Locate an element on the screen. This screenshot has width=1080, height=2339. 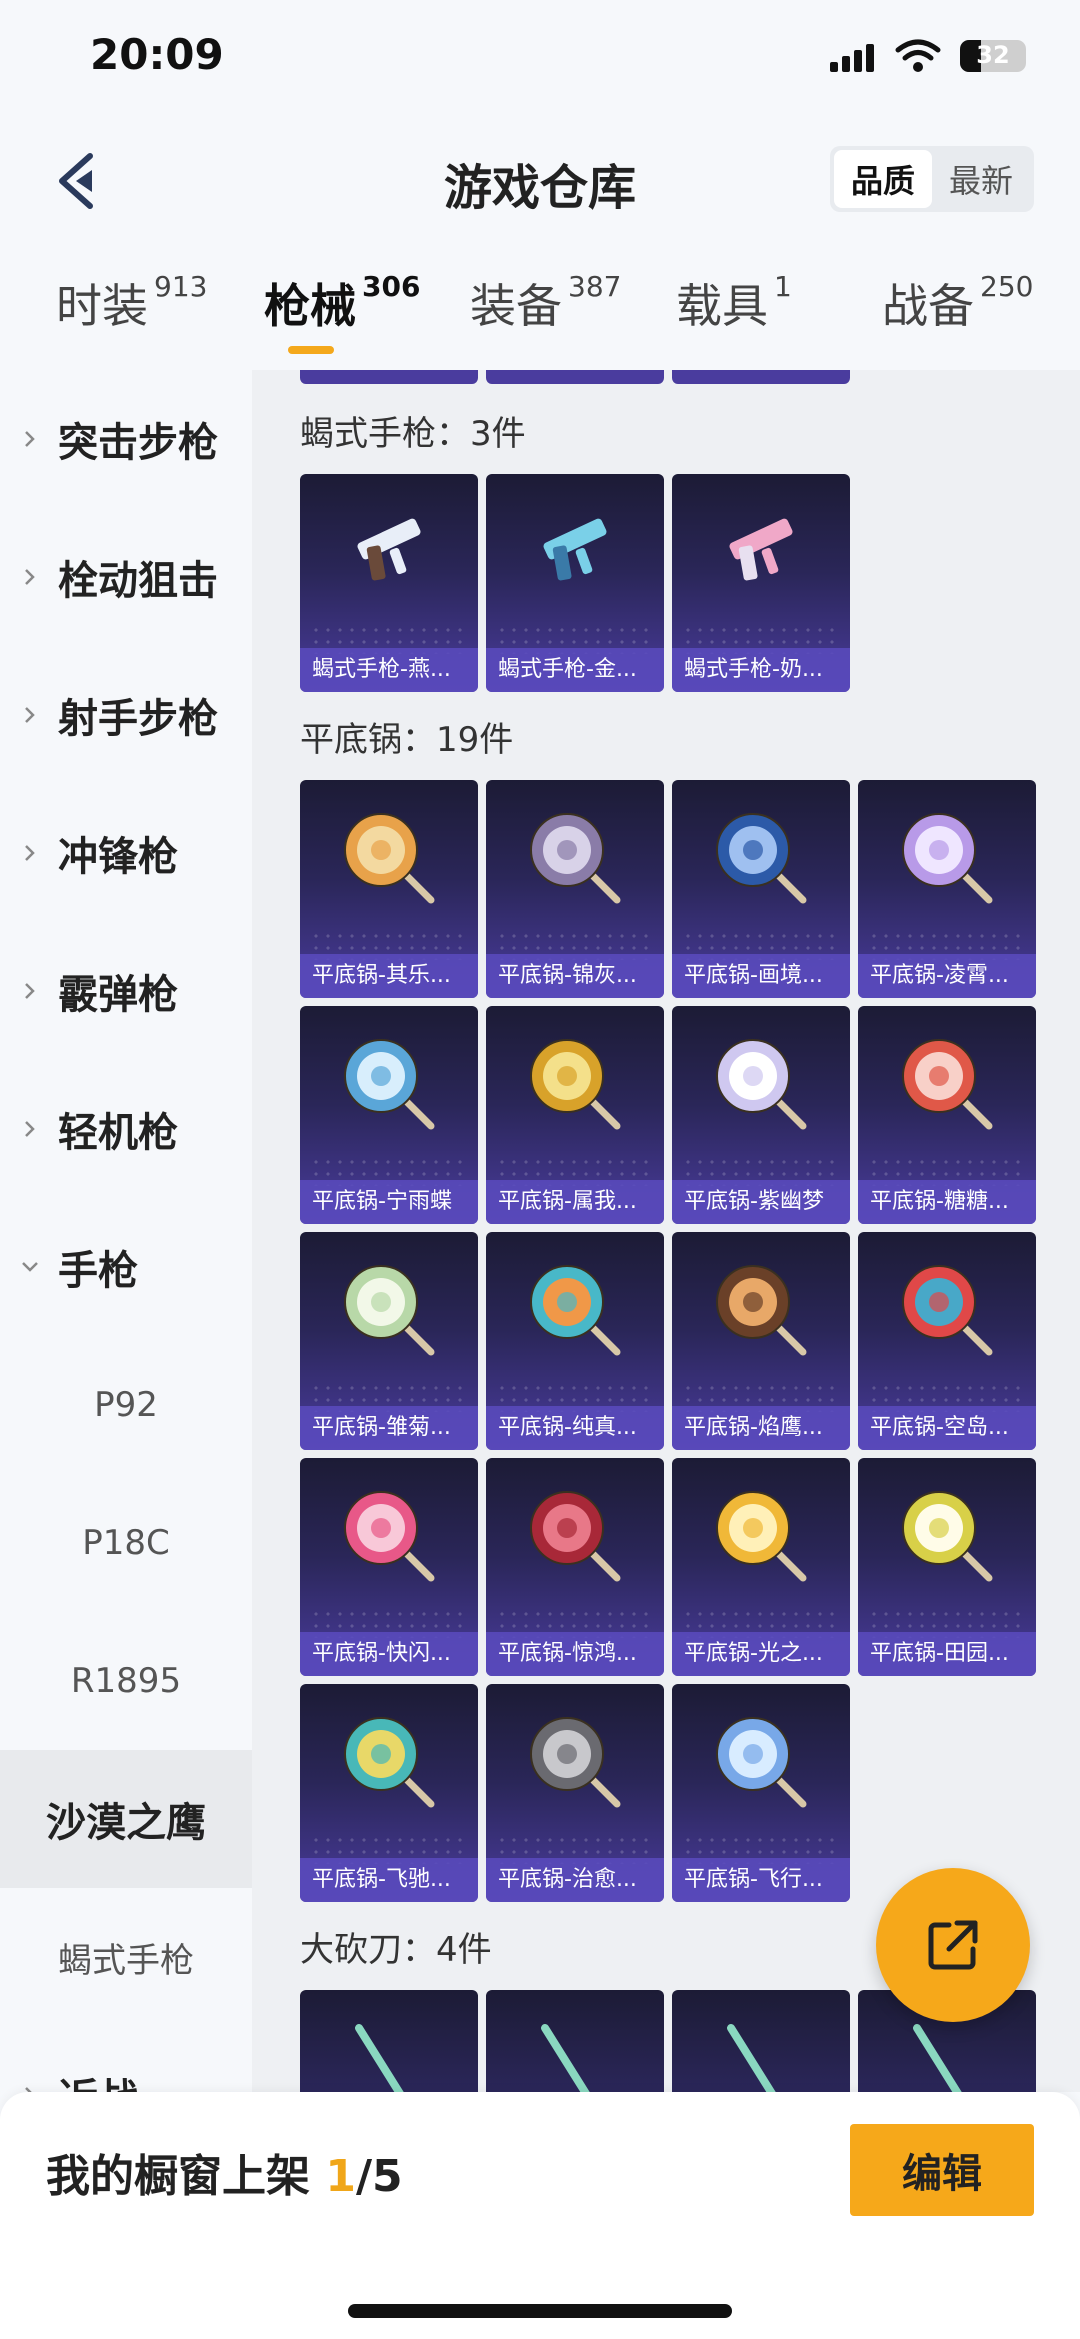
sidebar-sub-r1895: R1895 is located at coordinates (126, 1681).